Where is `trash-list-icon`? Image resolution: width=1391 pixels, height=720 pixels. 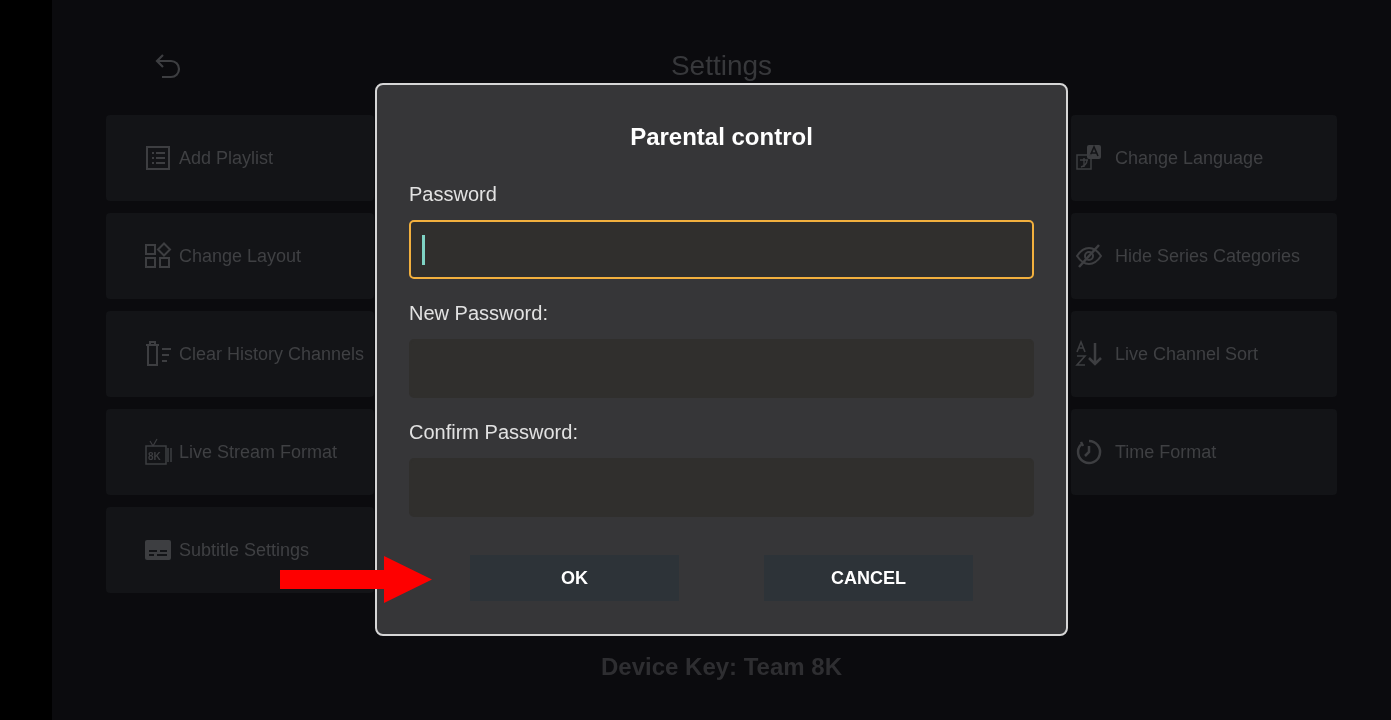
trash-list-icon is located at coordinates (158, 354).